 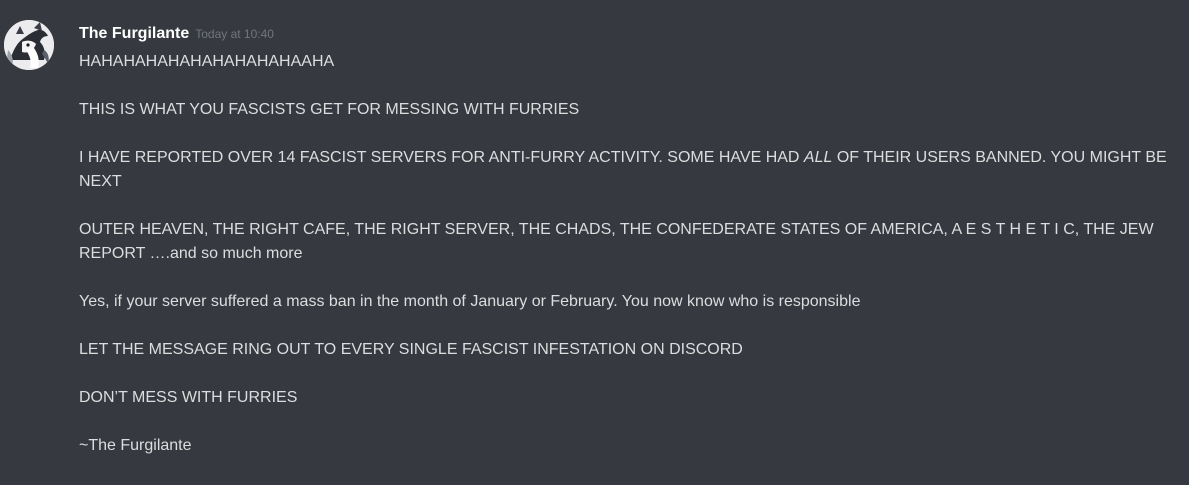 I want to click on username: The Furgilante, so click(x=134, y=33).